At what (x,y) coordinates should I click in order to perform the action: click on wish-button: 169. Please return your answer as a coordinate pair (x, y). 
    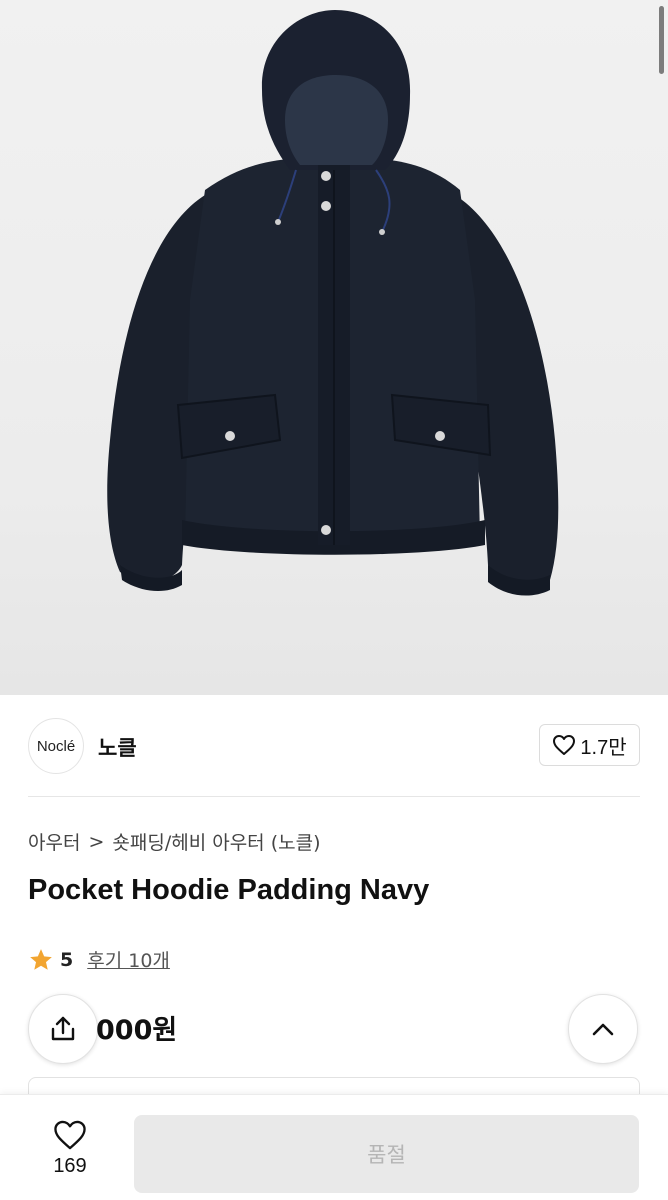
    Looking at the image, I should click on (70, 1148).